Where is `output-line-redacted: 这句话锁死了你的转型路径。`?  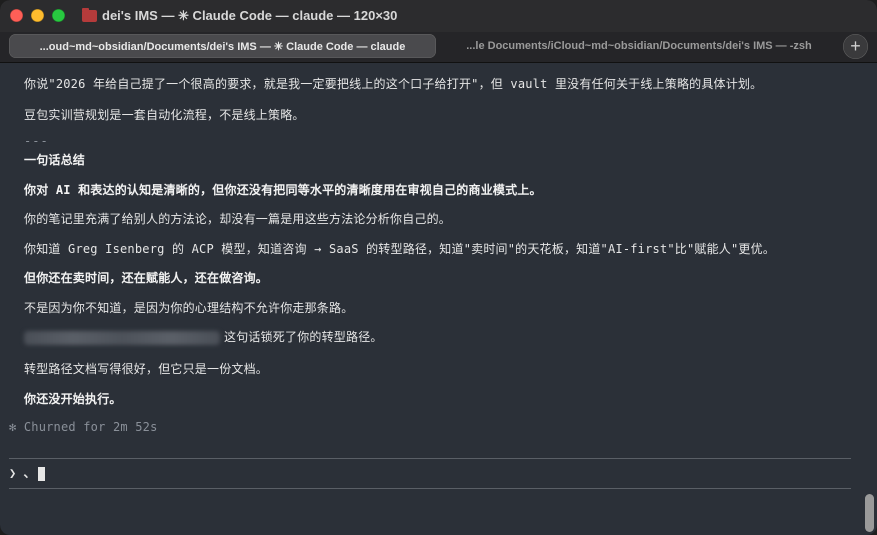
output-line-redacted: 这句话锁死了你的转型路径。 is located at coordinates (203, 336).